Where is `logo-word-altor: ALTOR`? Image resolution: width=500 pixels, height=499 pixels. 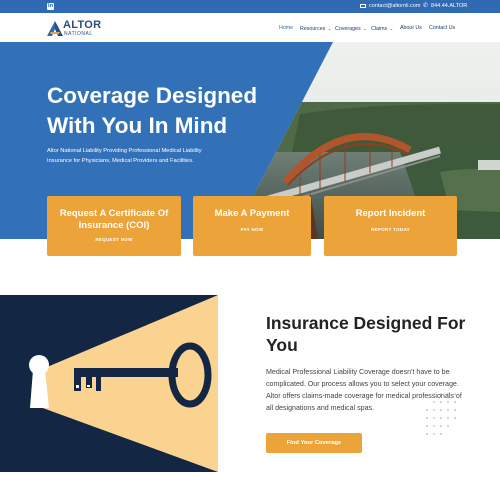 logo-word-altor: ALTOR is located at coordinates (82, 25).